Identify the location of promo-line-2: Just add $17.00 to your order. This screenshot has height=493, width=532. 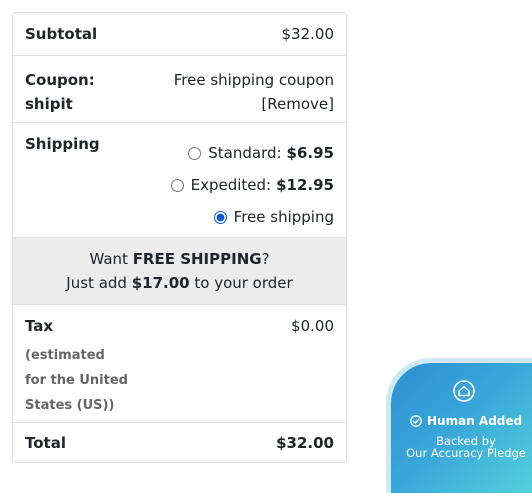
(179, 283).